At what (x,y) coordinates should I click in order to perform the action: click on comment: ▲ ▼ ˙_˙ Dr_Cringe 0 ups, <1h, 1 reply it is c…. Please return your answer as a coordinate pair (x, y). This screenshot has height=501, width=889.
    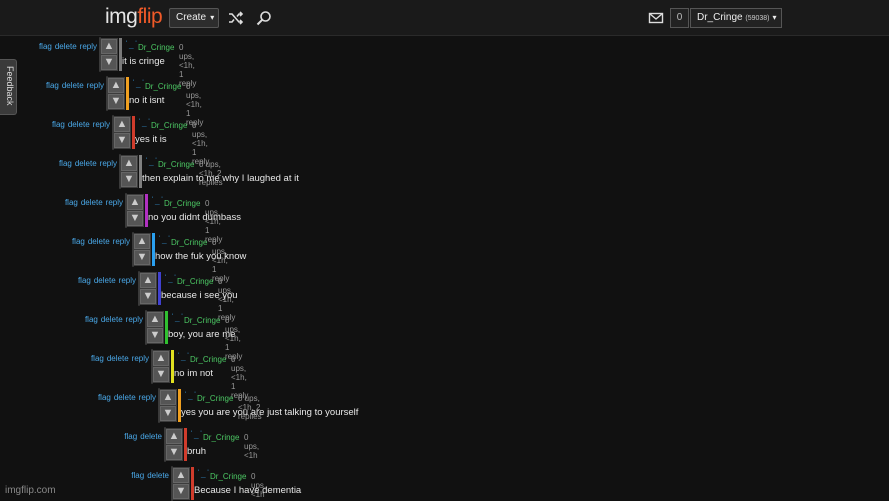
    Looking at the image, I should click on (117, 62).